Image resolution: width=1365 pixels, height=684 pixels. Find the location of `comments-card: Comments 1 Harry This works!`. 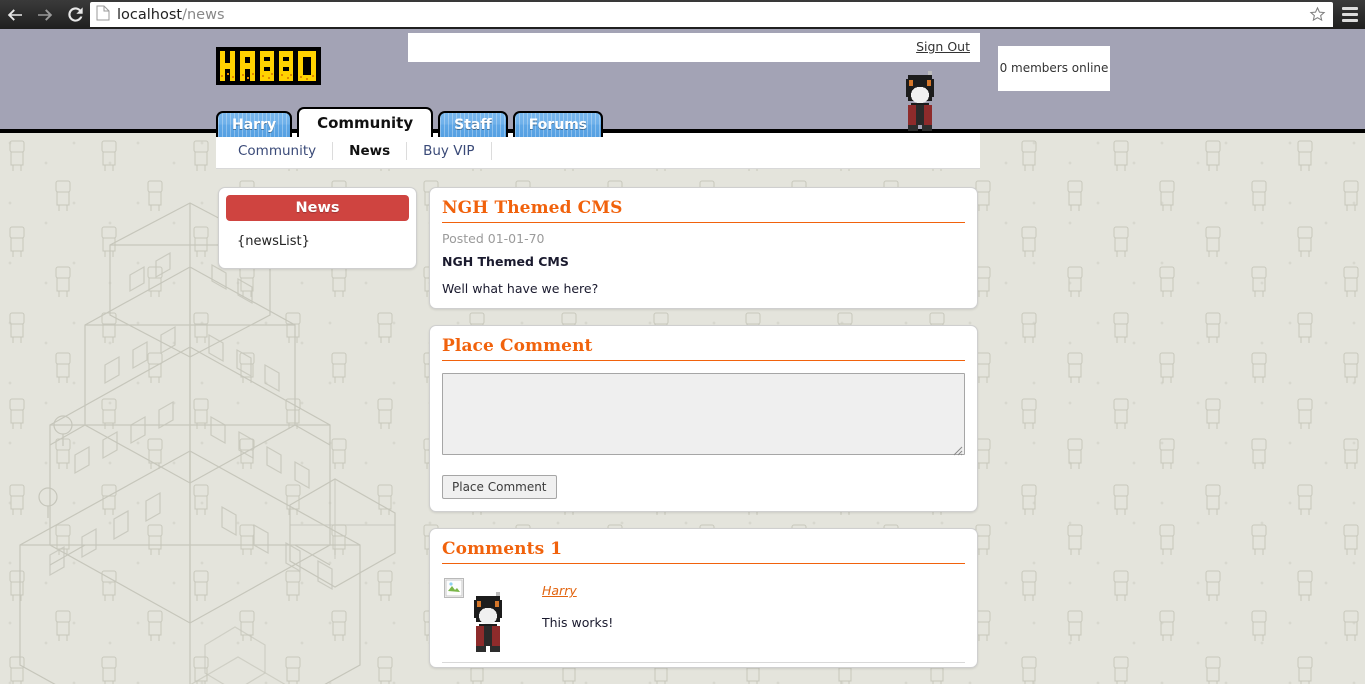

comments-card: Comments 1 Harry This works! is located at coordinates (703, 598).